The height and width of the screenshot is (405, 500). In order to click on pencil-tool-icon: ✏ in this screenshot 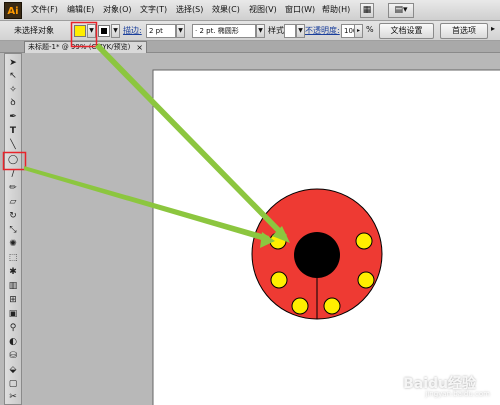, I will do `click(13, 188)`.